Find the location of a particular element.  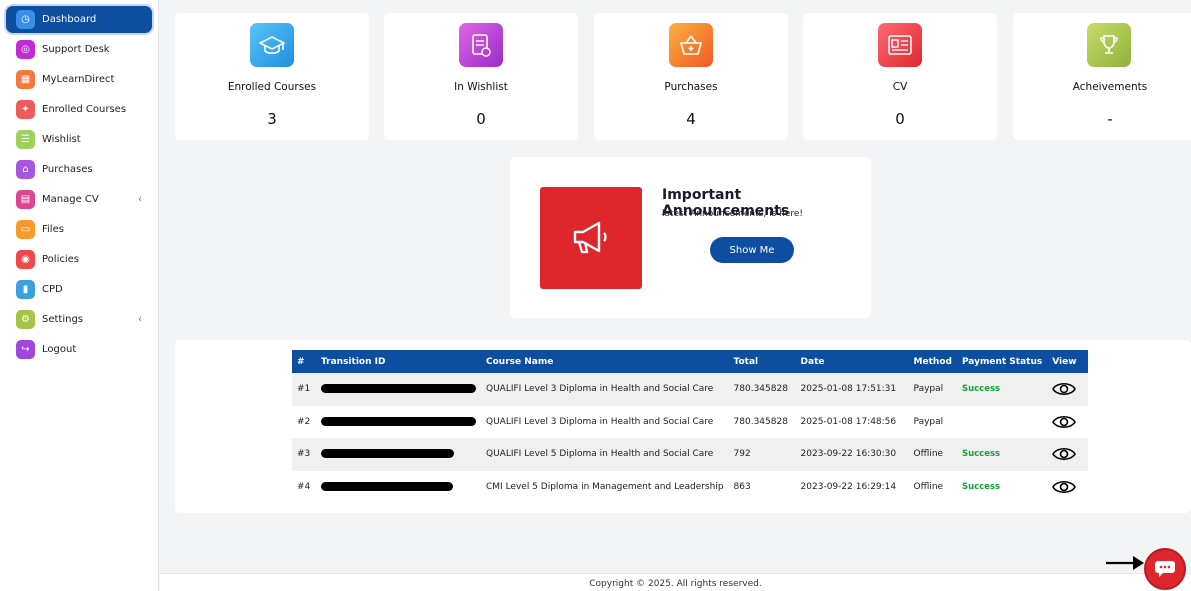

trophy-icon is located at coordinates (1109, 45).